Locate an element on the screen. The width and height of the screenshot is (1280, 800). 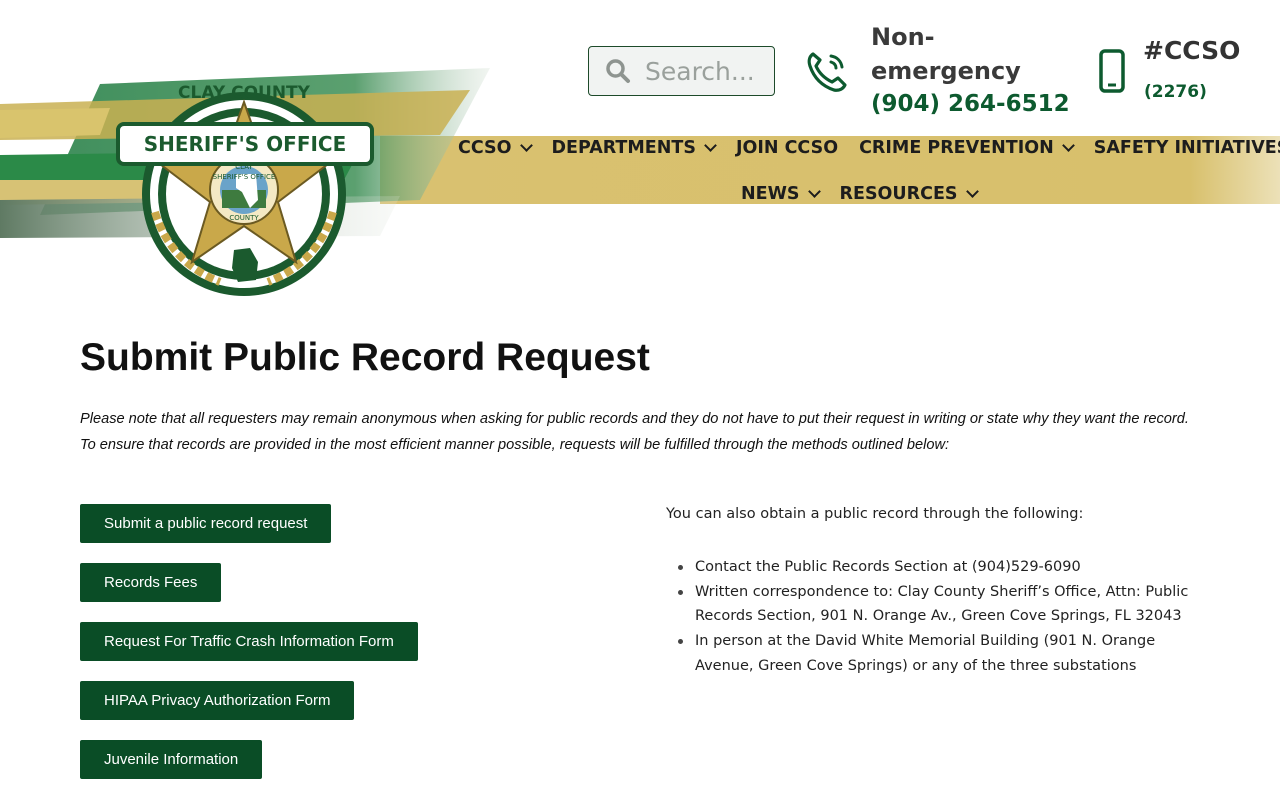
nav-item-label: SAFETY INITIATIVES is located at coordinates (1186, 148).